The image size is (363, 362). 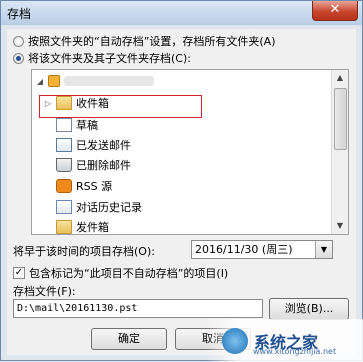 I want to click on tree-item-deleted: 已删除邮件, so click(x=93, y=165).